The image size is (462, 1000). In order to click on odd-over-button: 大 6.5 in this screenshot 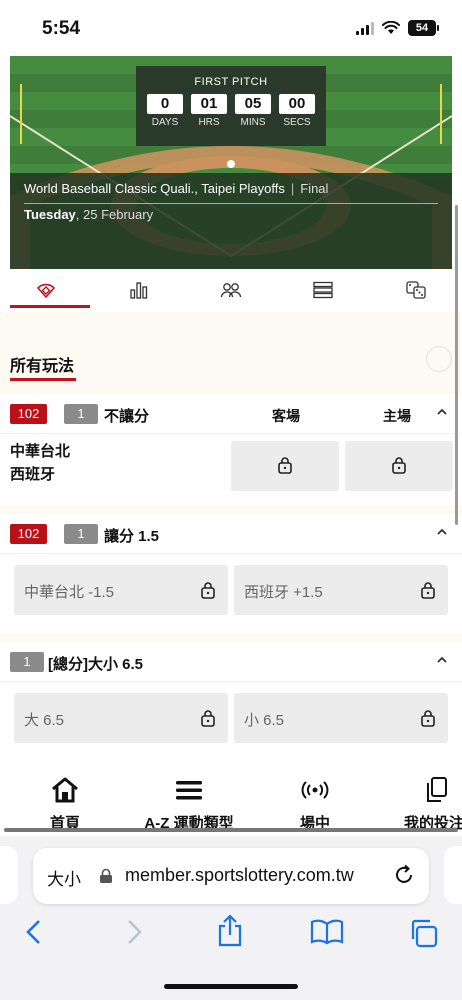, I will do `click(121, 718)`.